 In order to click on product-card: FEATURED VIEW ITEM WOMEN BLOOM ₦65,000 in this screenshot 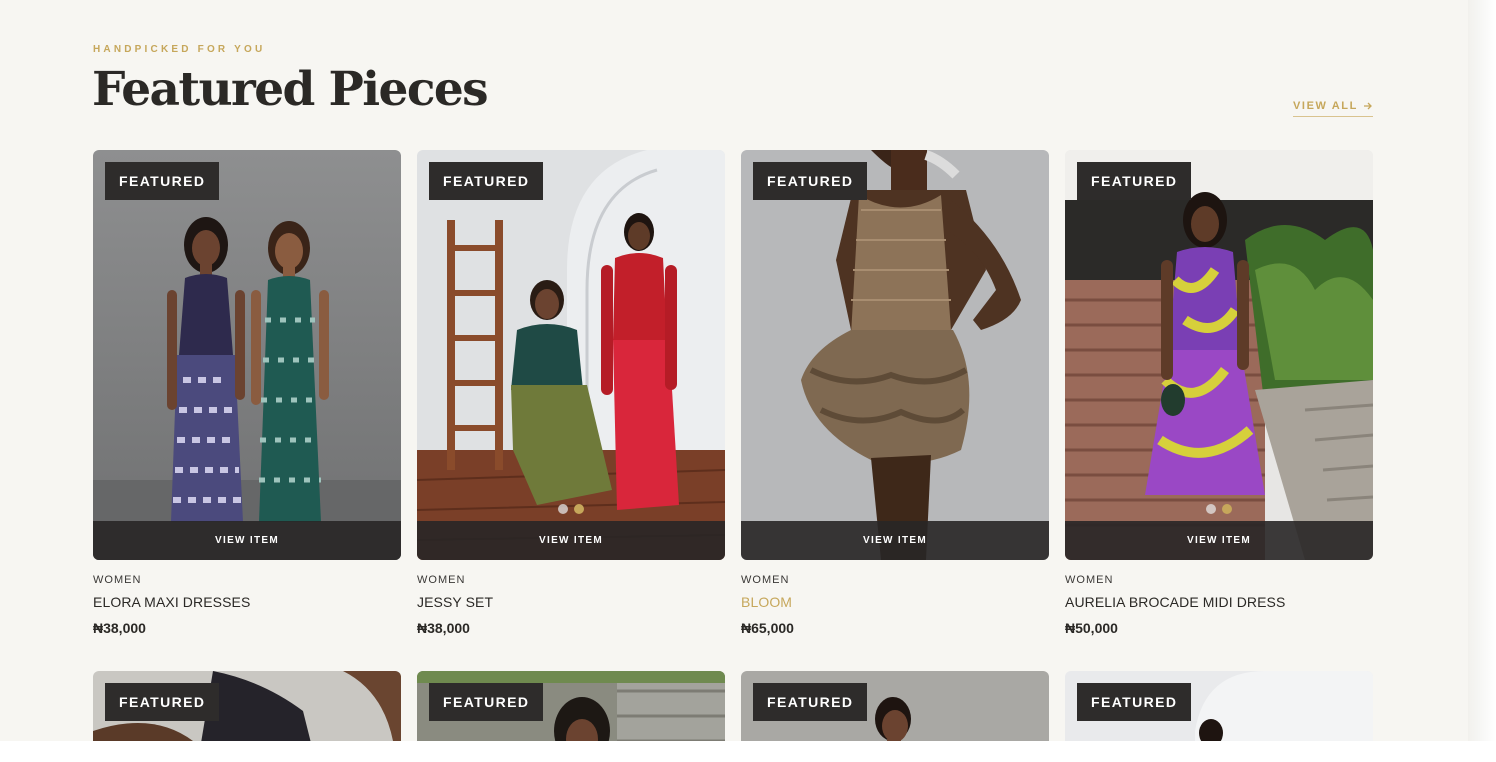, I will do `click(895, 393)`.